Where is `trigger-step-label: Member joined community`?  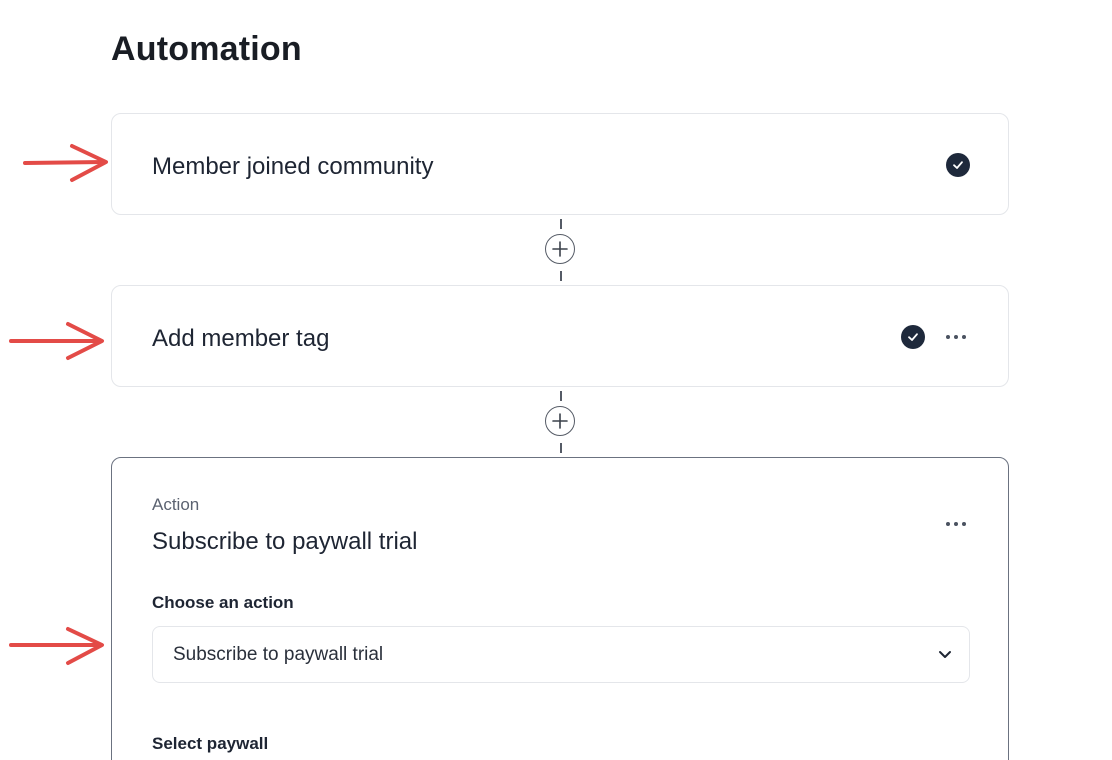
trigger-step-label: Member joined community is located at coordinates (293, 166).